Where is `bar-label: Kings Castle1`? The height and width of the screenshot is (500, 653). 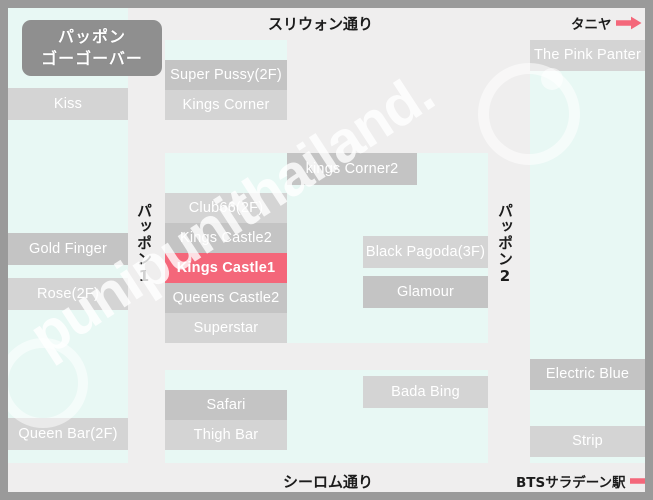
bar-label: Kings Castle1 is located at coordinates (226, 267).